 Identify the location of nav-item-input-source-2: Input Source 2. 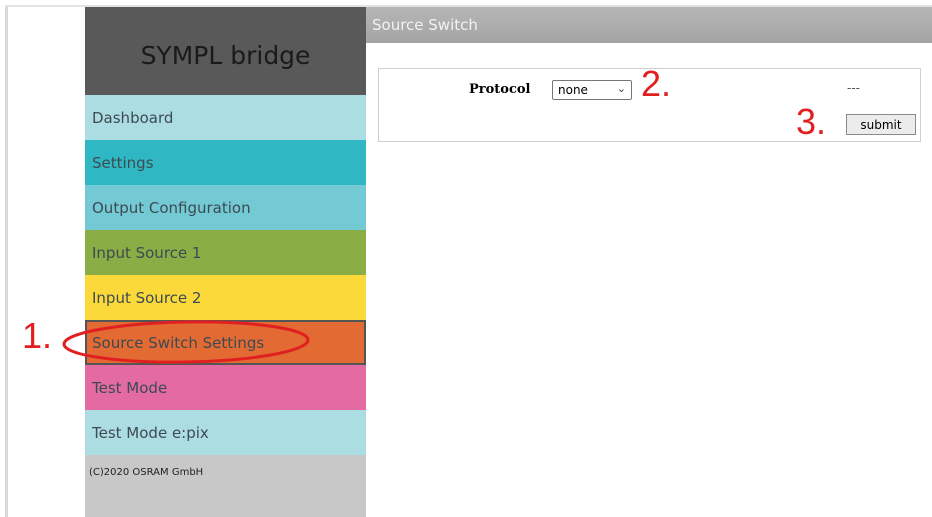
(225, 297).